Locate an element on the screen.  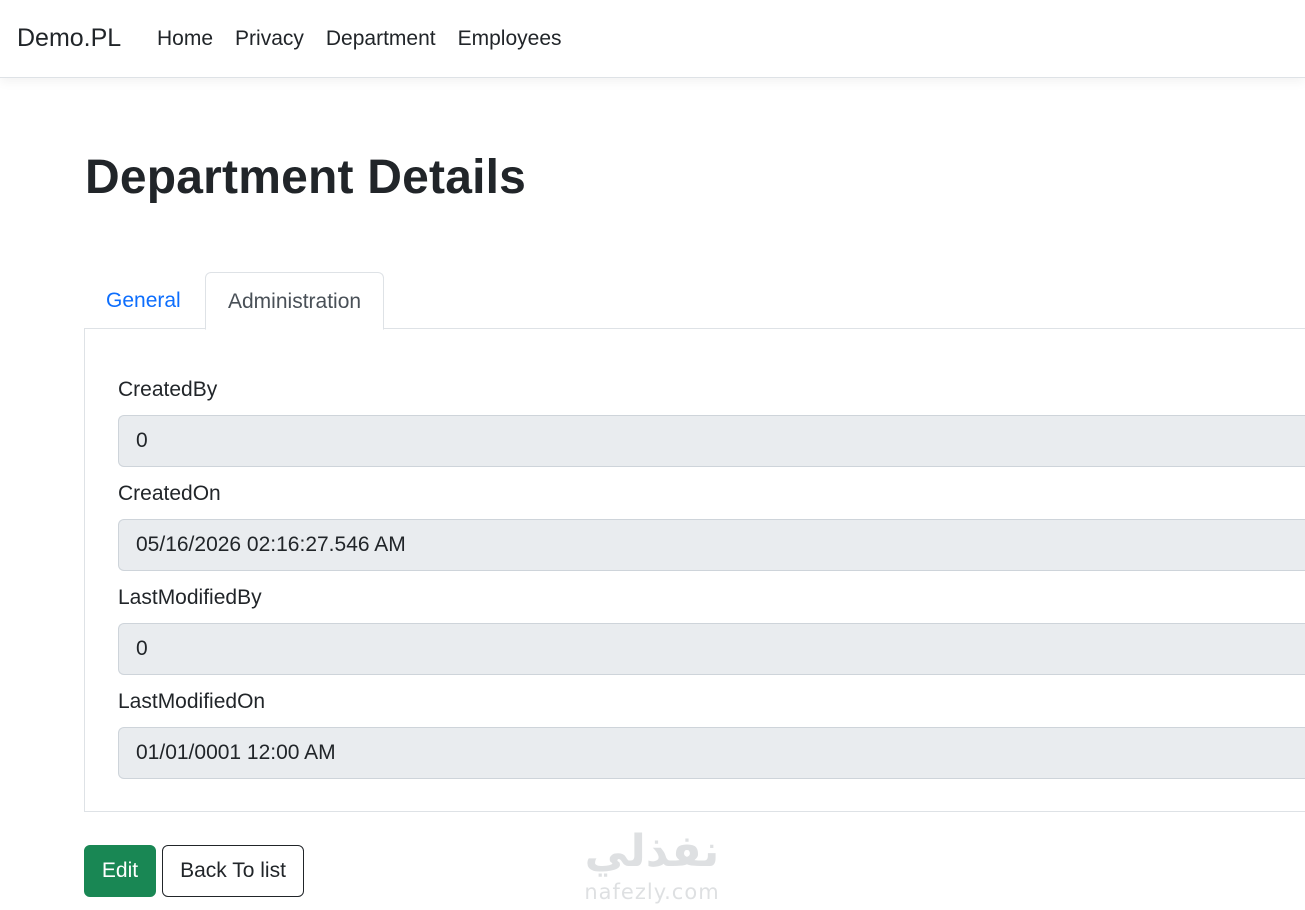
created-on-label: CreatedOn is located at coordinates (169, 493).